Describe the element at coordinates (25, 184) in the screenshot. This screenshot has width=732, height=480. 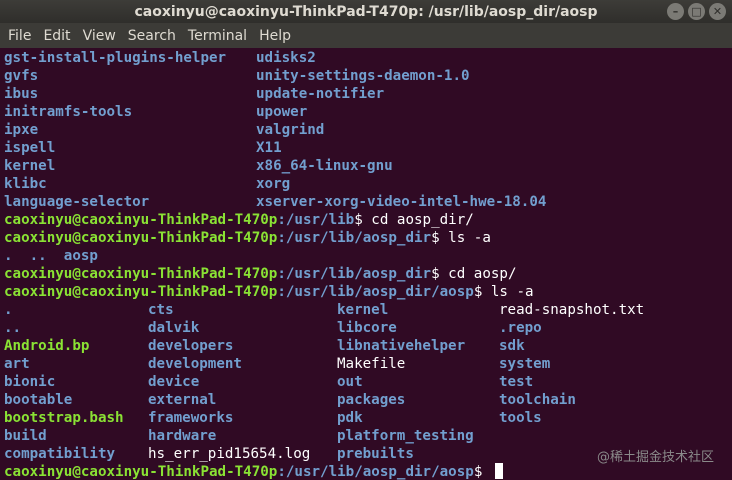
I see `list-entry: klibc` at that location.